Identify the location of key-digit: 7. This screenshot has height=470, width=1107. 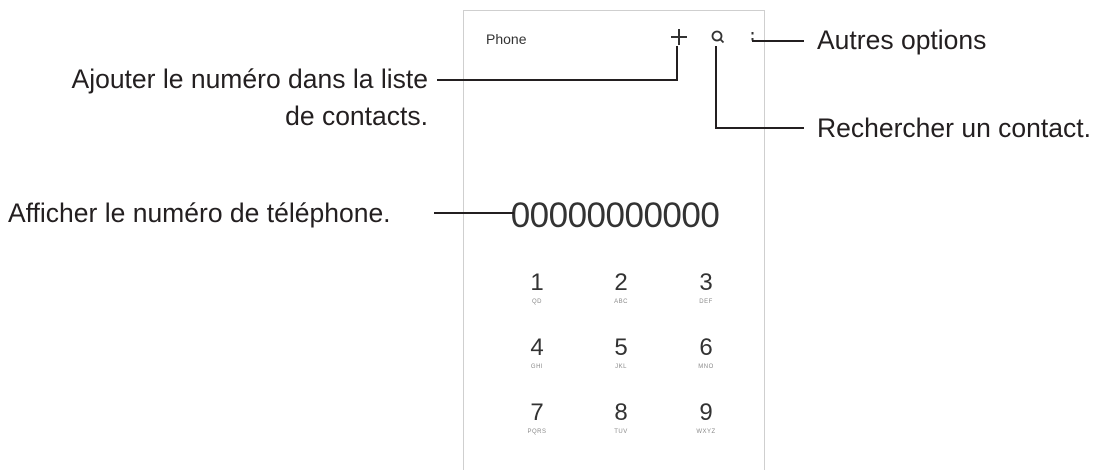
(537, 412).